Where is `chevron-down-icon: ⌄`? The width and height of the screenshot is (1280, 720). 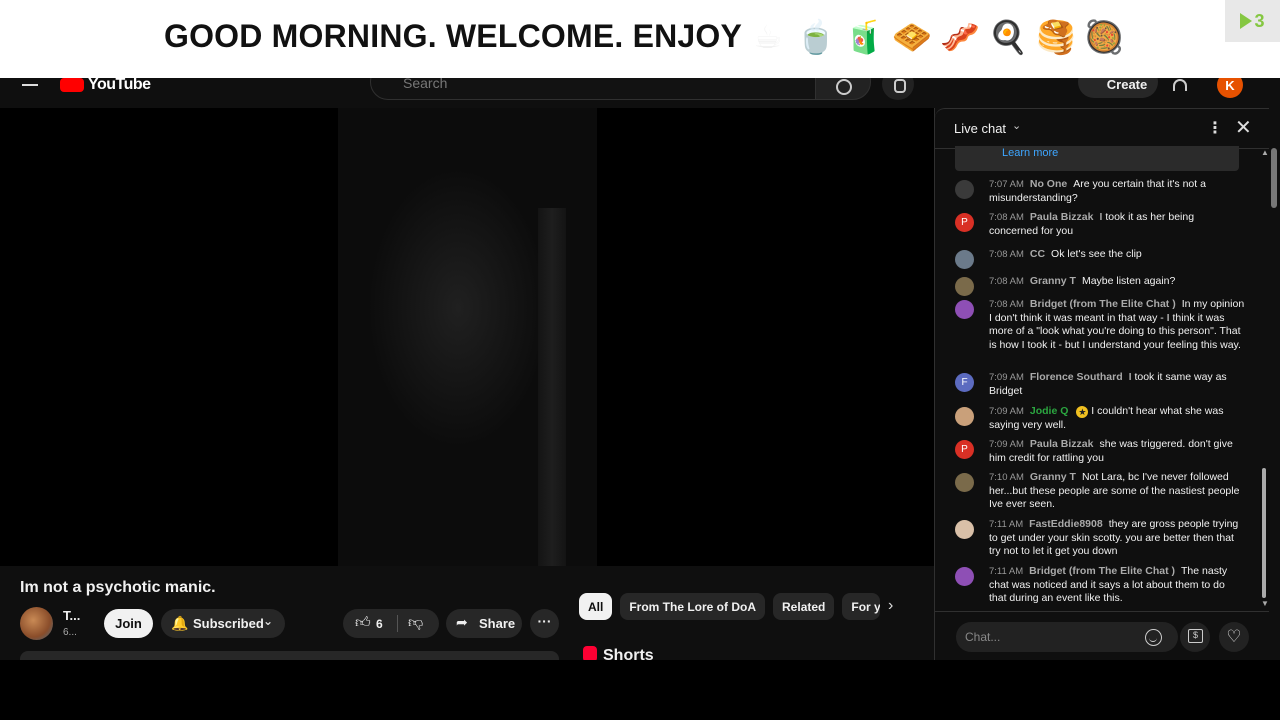 chevron-down-icon: ⌄ is located at coordinates (1016, 125).